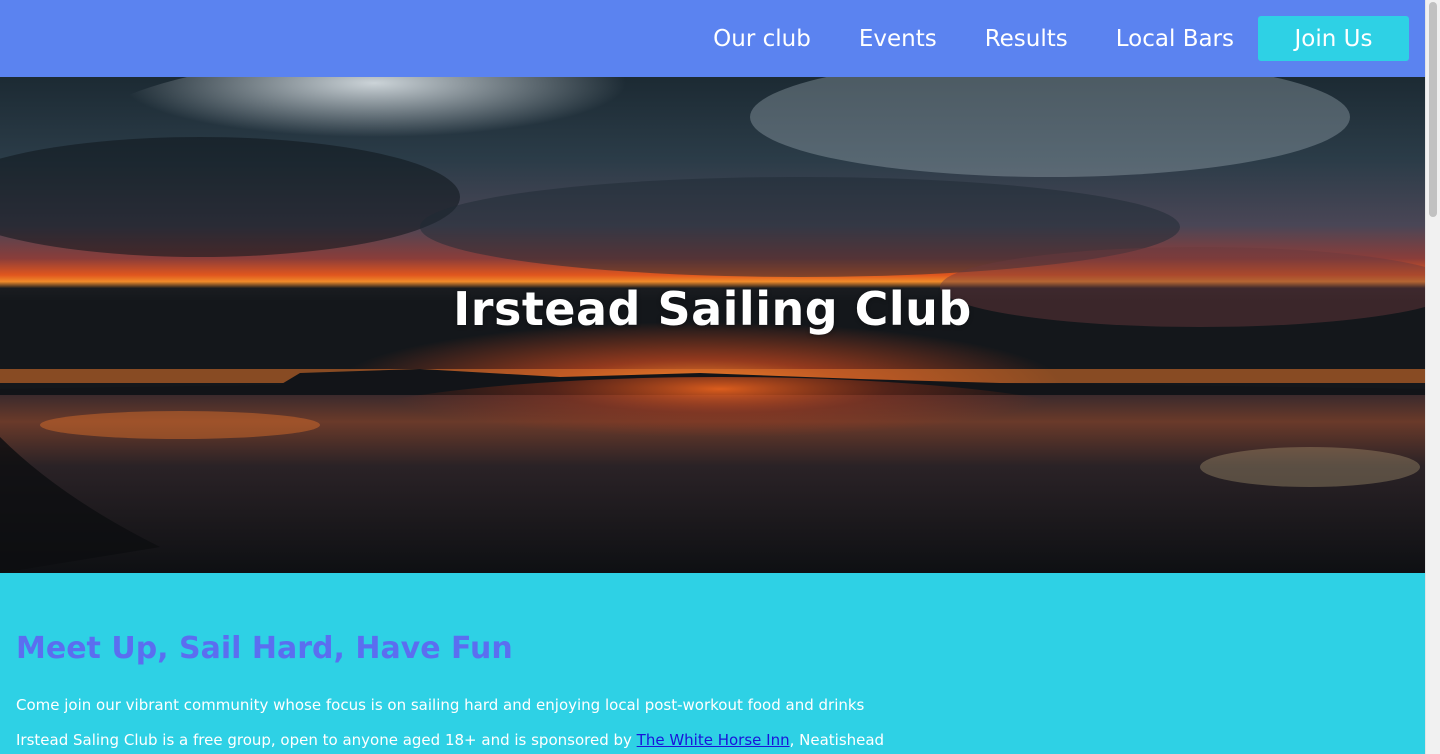  Describe the element at coordinates (1433, 109) in the screenshot. I see `scrollbar-thumb` at that location.